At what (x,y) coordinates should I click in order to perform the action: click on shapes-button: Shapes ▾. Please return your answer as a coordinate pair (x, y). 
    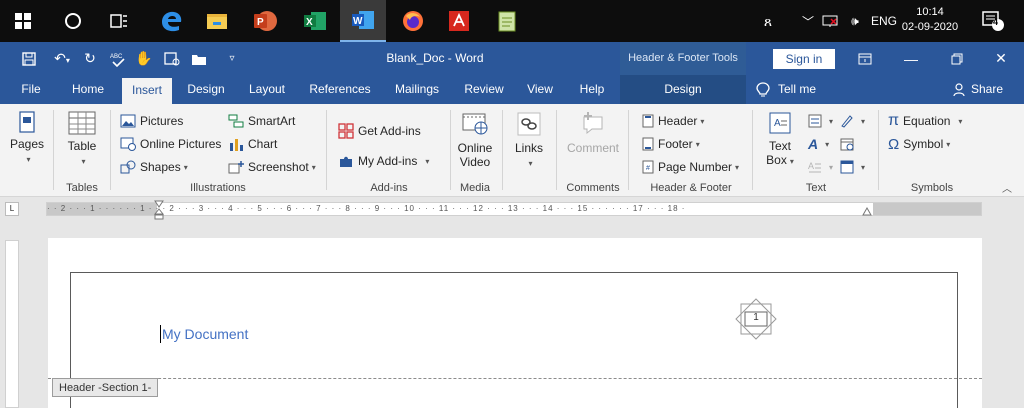
    Looking at the image, I should click on (154, 167).